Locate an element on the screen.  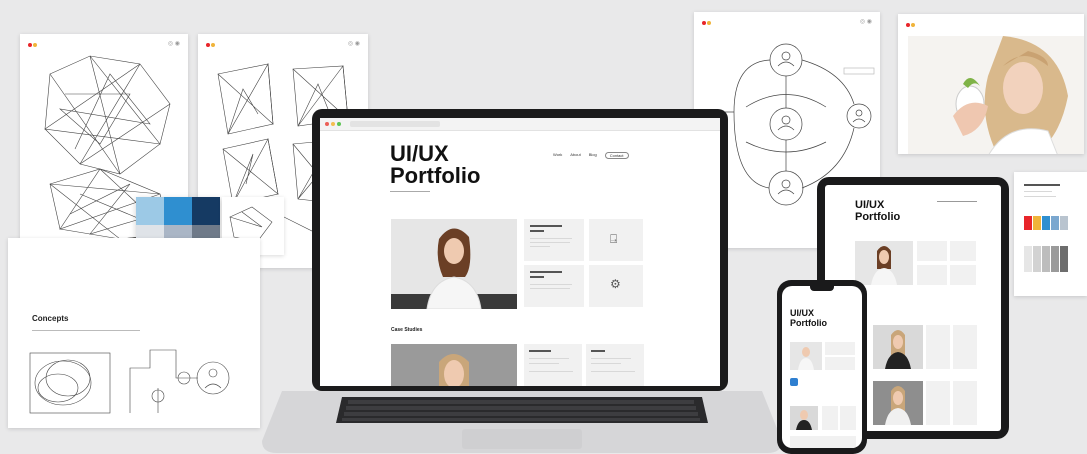
page-title-line1: UI/UX is located at coordinates (419, 153).